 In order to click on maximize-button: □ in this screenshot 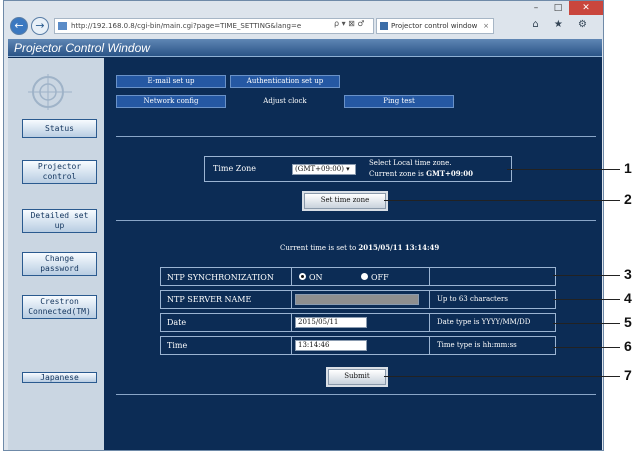, I will do `click(558, 8)`.